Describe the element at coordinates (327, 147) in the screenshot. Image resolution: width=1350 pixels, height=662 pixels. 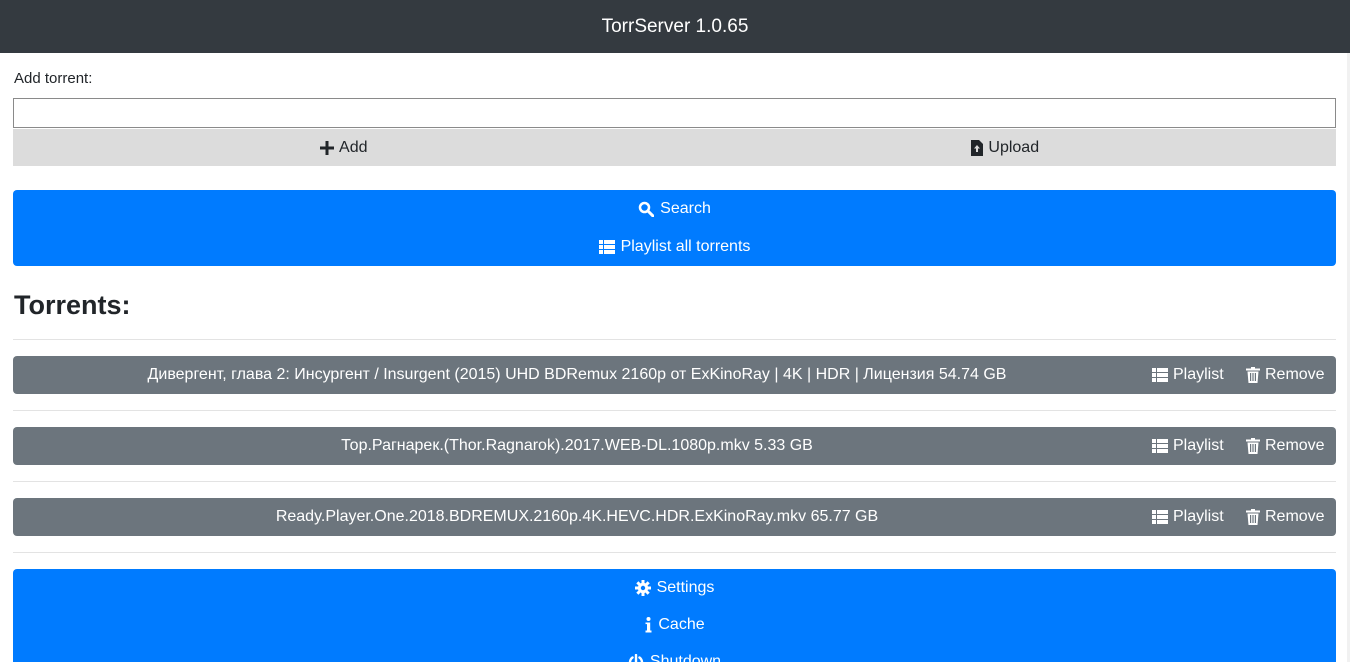
I see `plus-icon` at that location.